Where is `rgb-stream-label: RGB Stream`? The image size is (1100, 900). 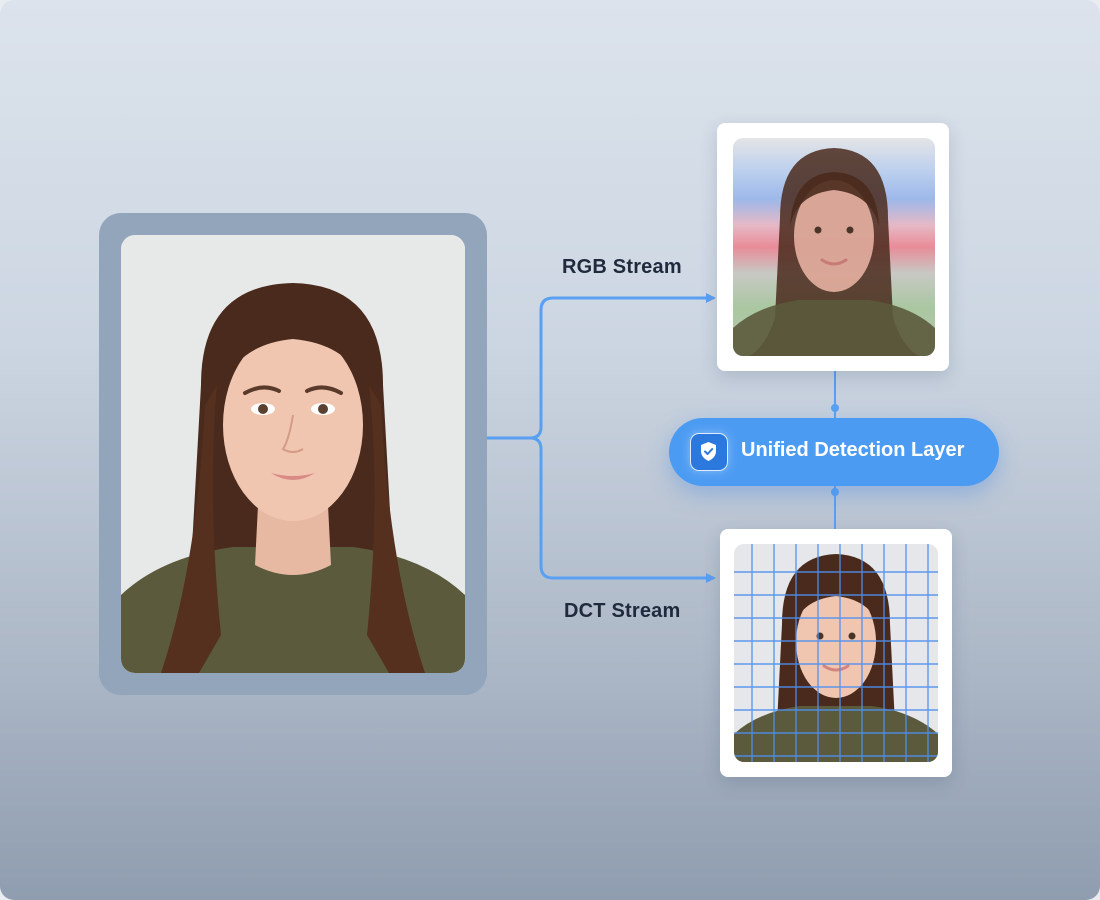
rgb-stream-label: RGB Stream is located at coordinates (622, 267).